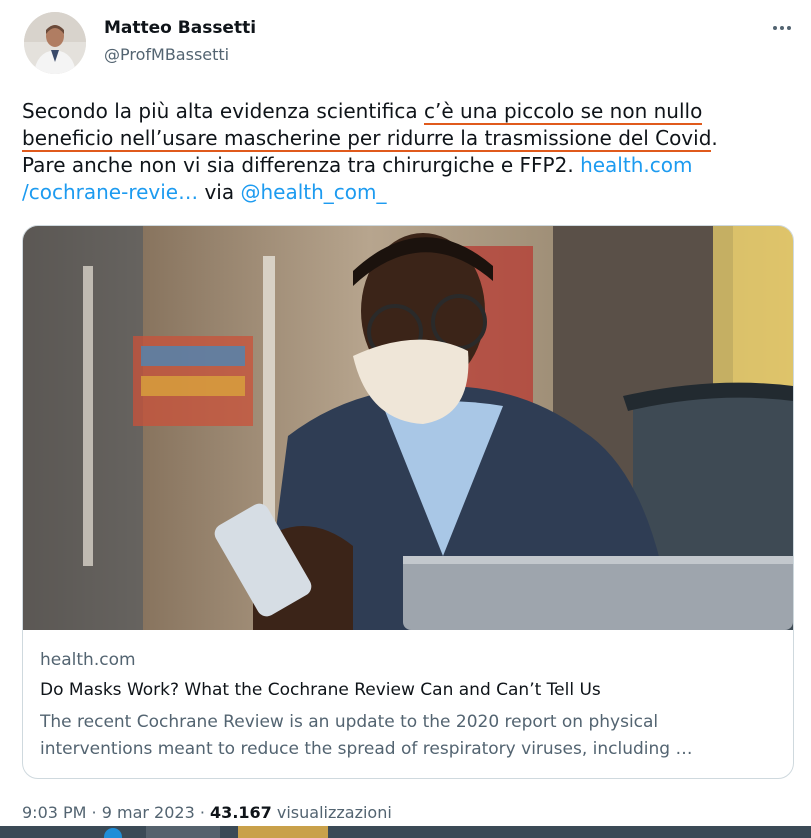 The width and height of the screenshot is (811, 838). What do you see at coordinates (54, 812) in the screenshot?
I see `tweet-time: 9:03 PM` at bounding box center [54, 812].